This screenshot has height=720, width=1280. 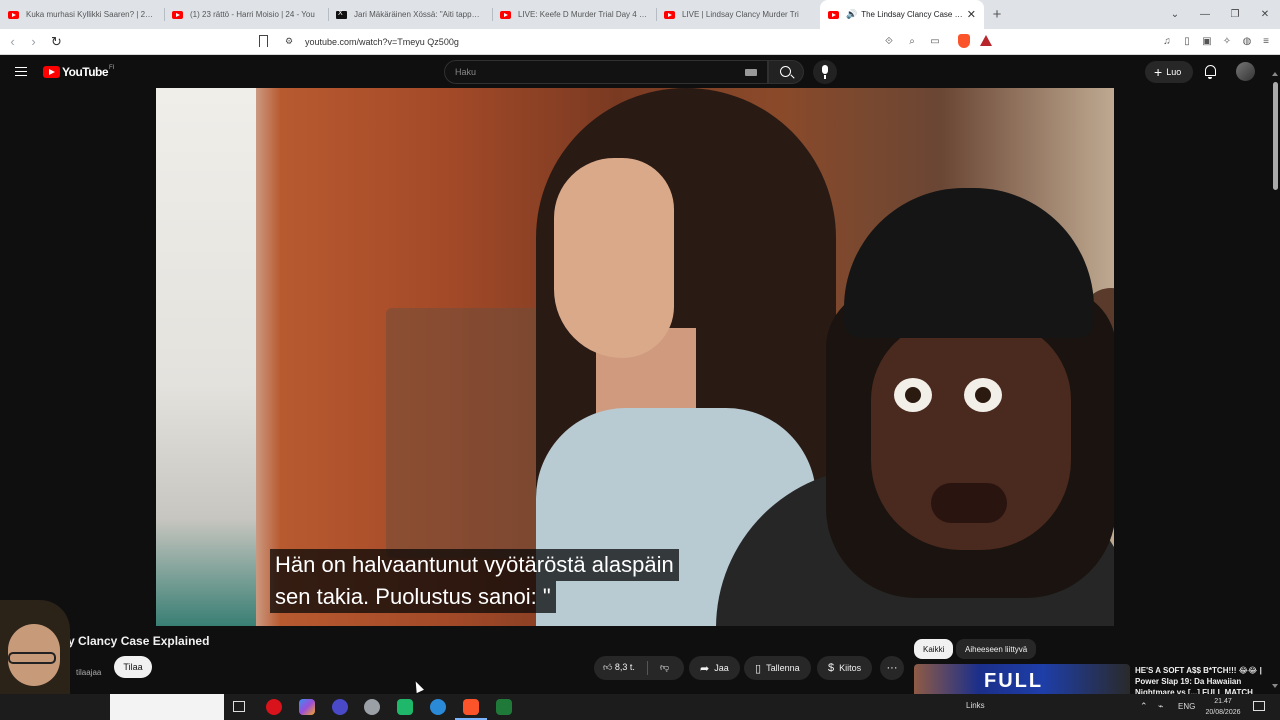 I want to click on thumbs-up-icon: 👍︎, so click(x=608, y=667).